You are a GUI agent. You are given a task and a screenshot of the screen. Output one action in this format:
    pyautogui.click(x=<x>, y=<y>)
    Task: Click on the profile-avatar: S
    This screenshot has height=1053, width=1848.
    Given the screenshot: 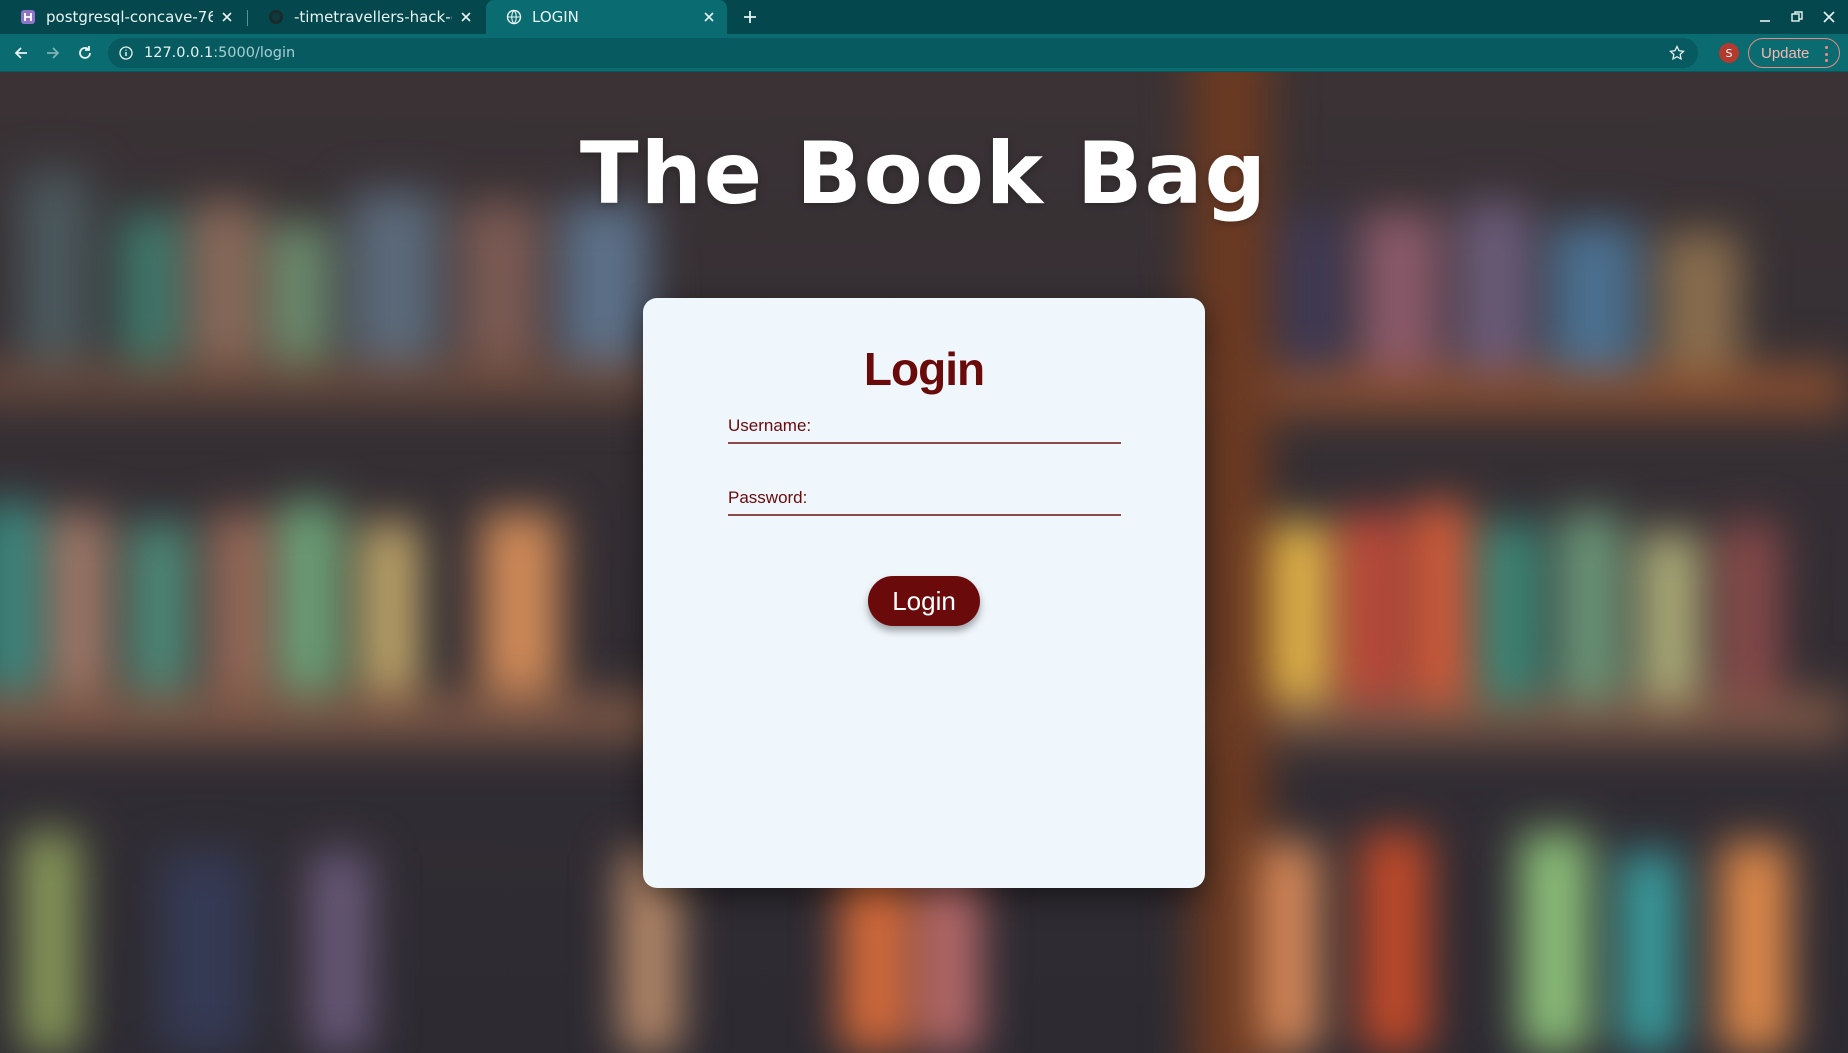 What is the action you would take?
    pyautogui.click(x=1729, y=53)
    